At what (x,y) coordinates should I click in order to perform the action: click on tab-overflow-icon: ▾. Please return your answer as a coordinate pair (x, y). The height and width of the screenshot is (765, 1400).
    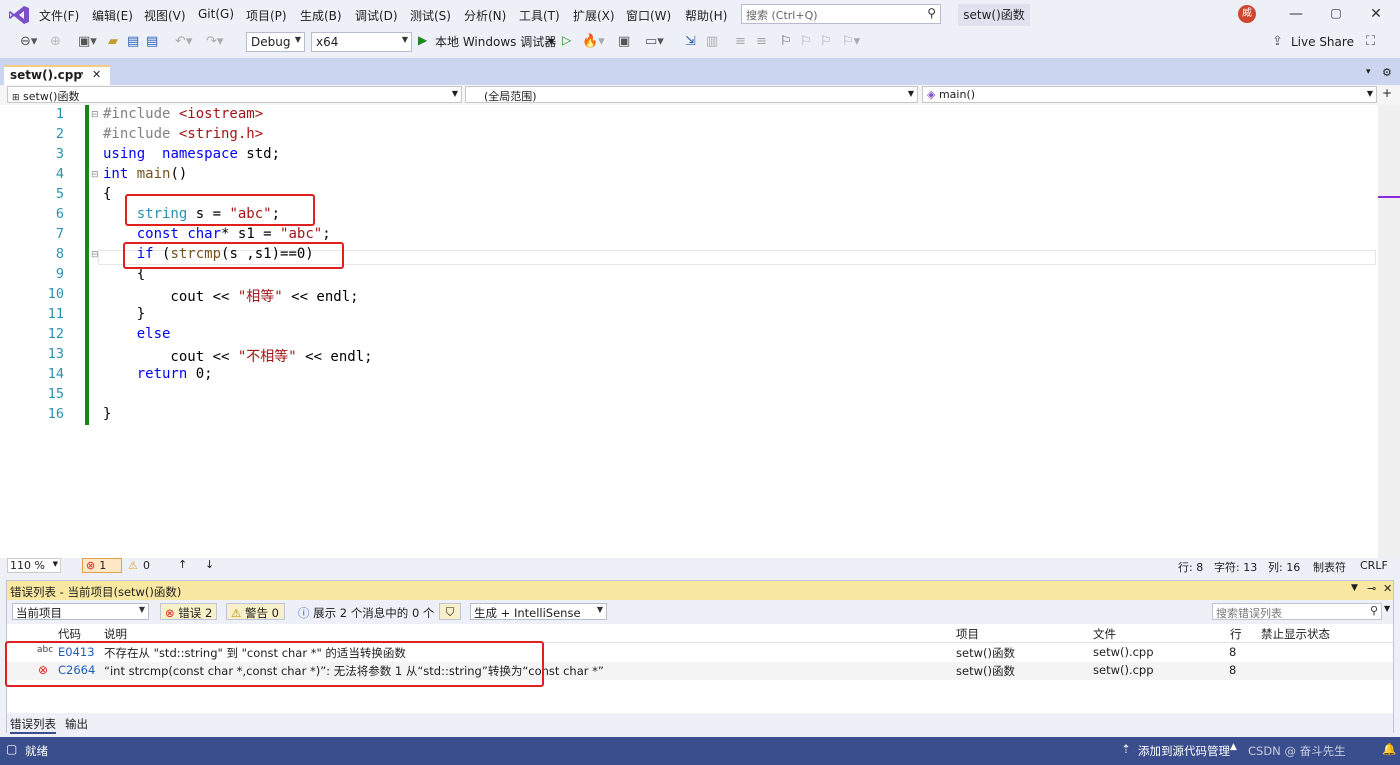
    Looking at the image, I should click on (1368, 72).